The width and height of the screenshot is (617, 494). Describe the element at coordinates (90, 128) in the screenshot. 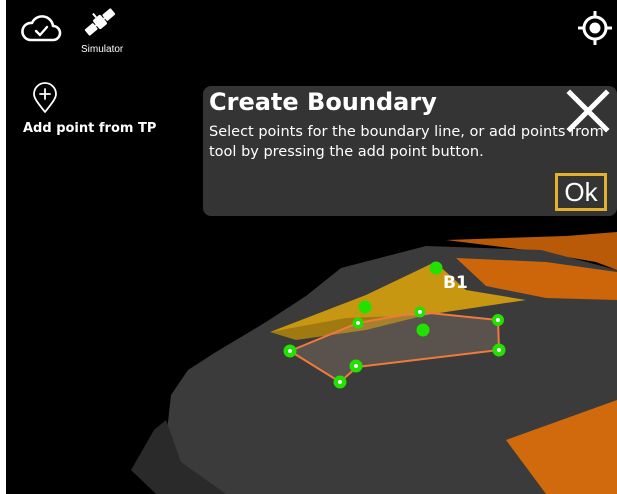

I see `add-point-label: Add point from TP` at that location.